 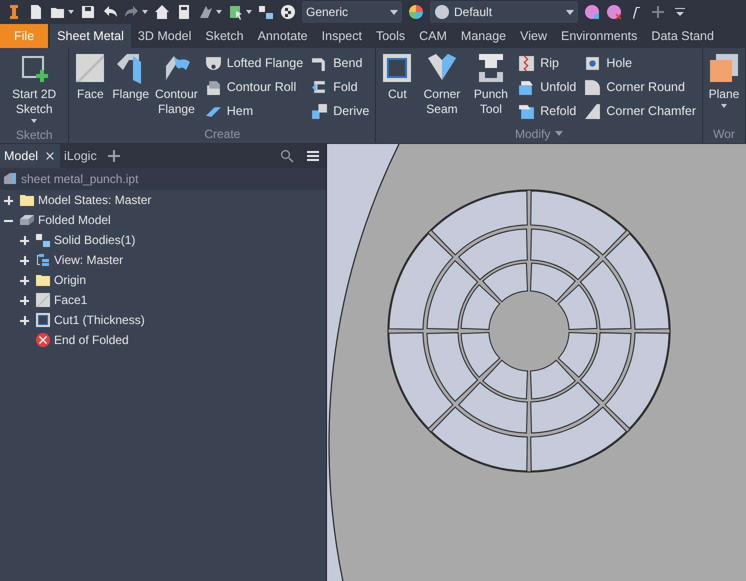 I want to click on calculator-icon, so click(x=184, y=12).